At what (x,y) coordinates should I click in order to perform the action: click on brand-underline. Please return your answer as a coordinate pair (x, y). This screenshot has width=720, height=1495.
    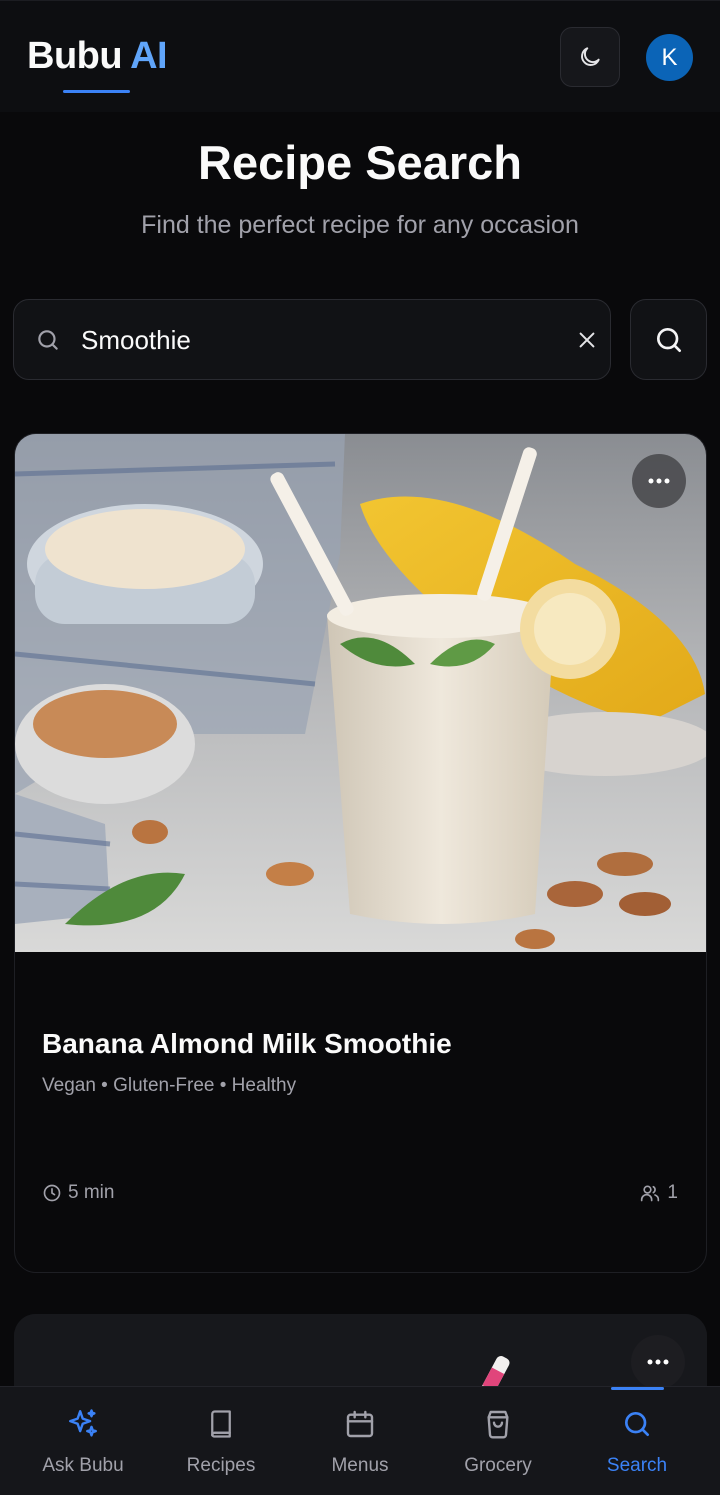
    Looking at the image, I should click on (96, 91).